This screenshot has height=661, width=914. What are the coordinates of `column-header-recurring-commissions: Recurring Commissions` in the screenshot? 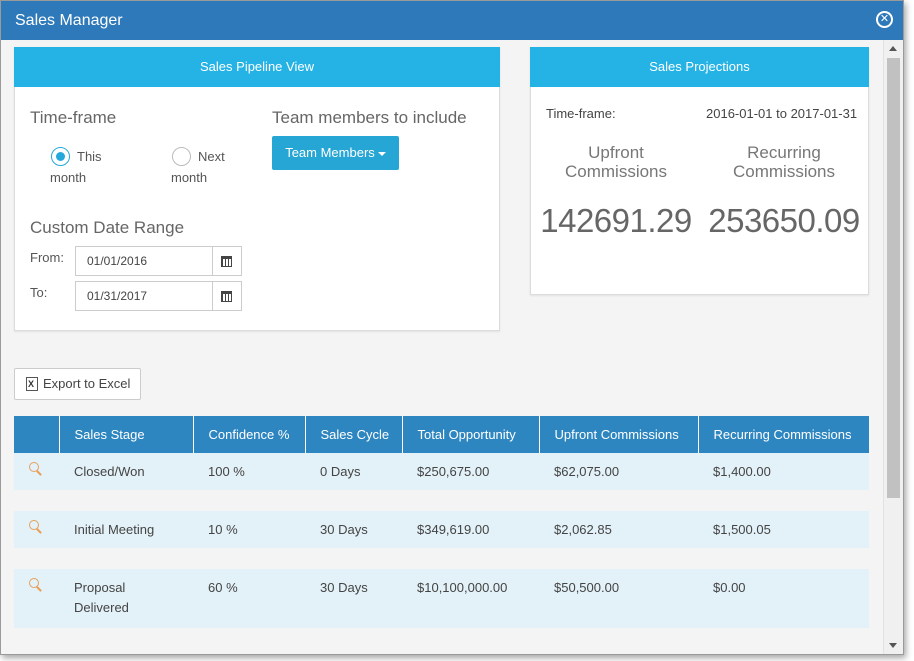 It's located at (783, 434).